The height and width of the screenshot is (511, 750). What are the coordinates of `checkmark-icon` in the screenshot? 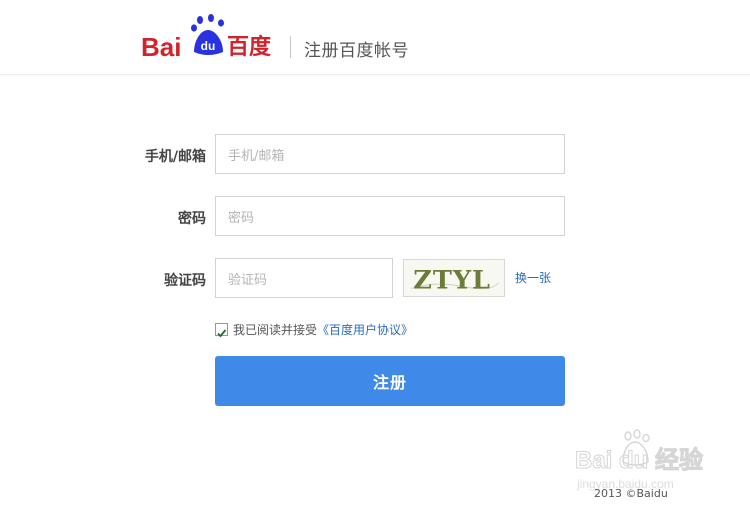 It's located at (222, 333).